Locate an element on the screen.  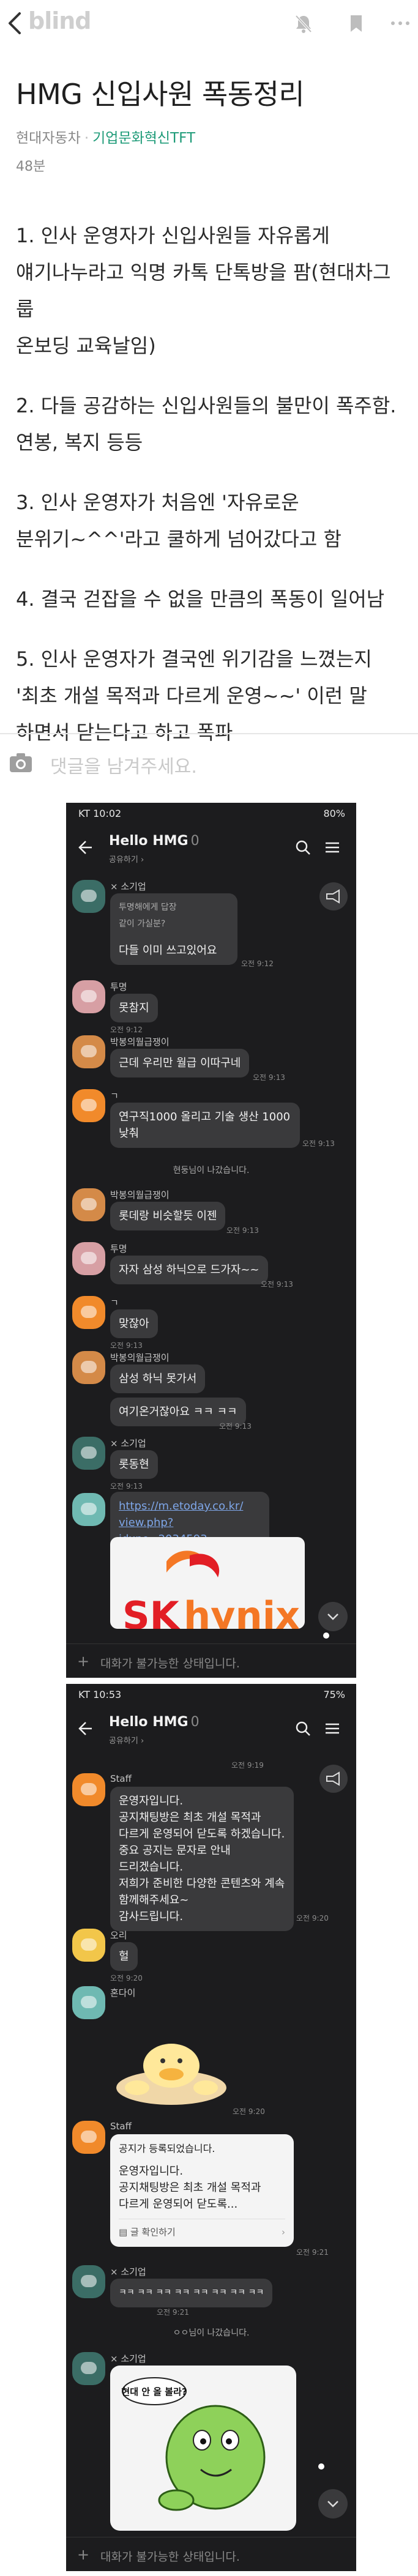
chevron-down-icon is located at coordinates (332, 1617).